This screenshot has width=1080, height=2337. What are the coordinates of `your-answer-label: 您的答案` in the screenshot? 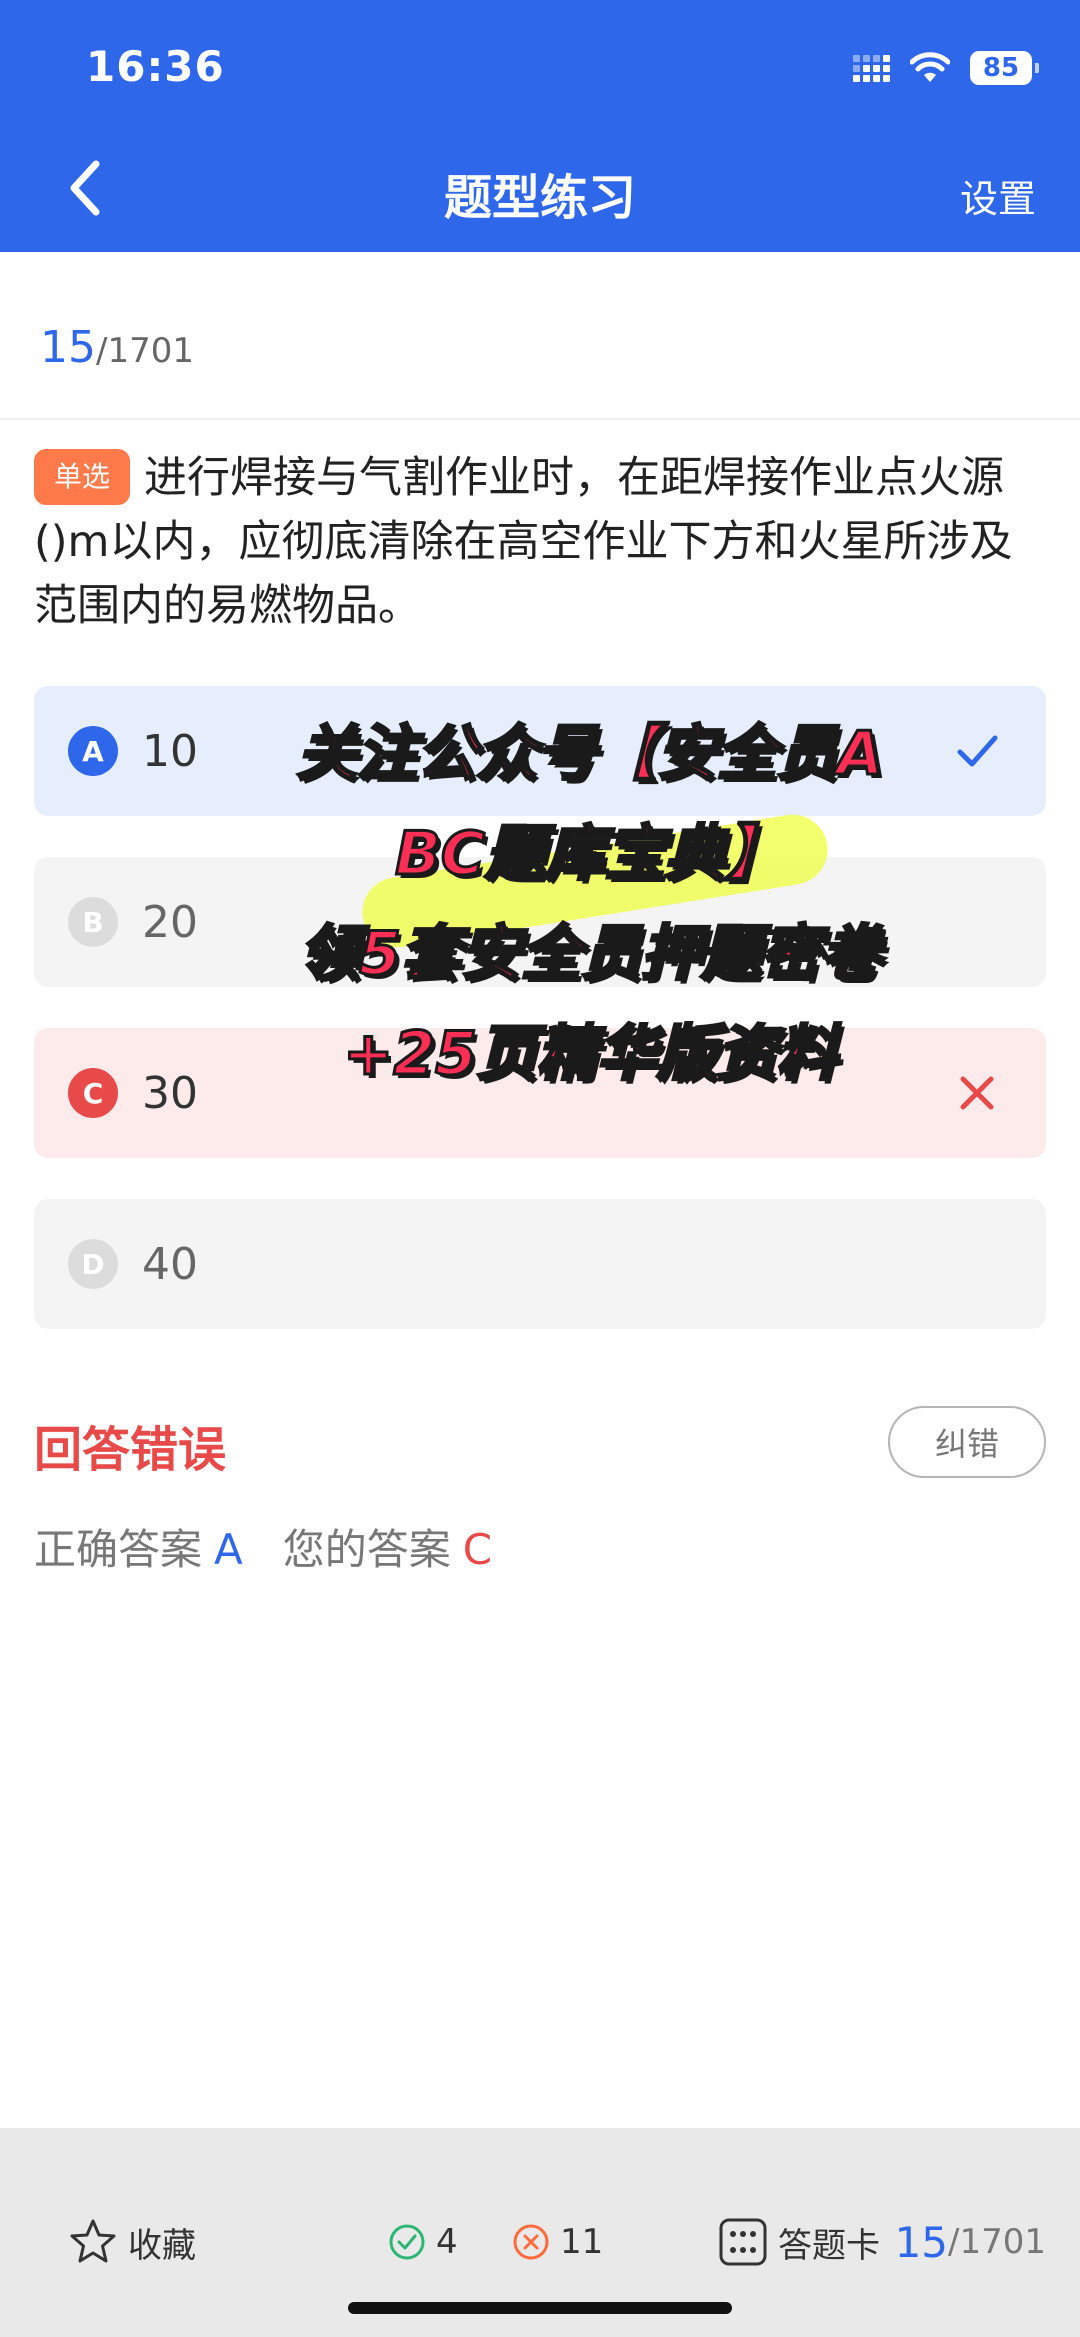 It's located at (366, 1549).